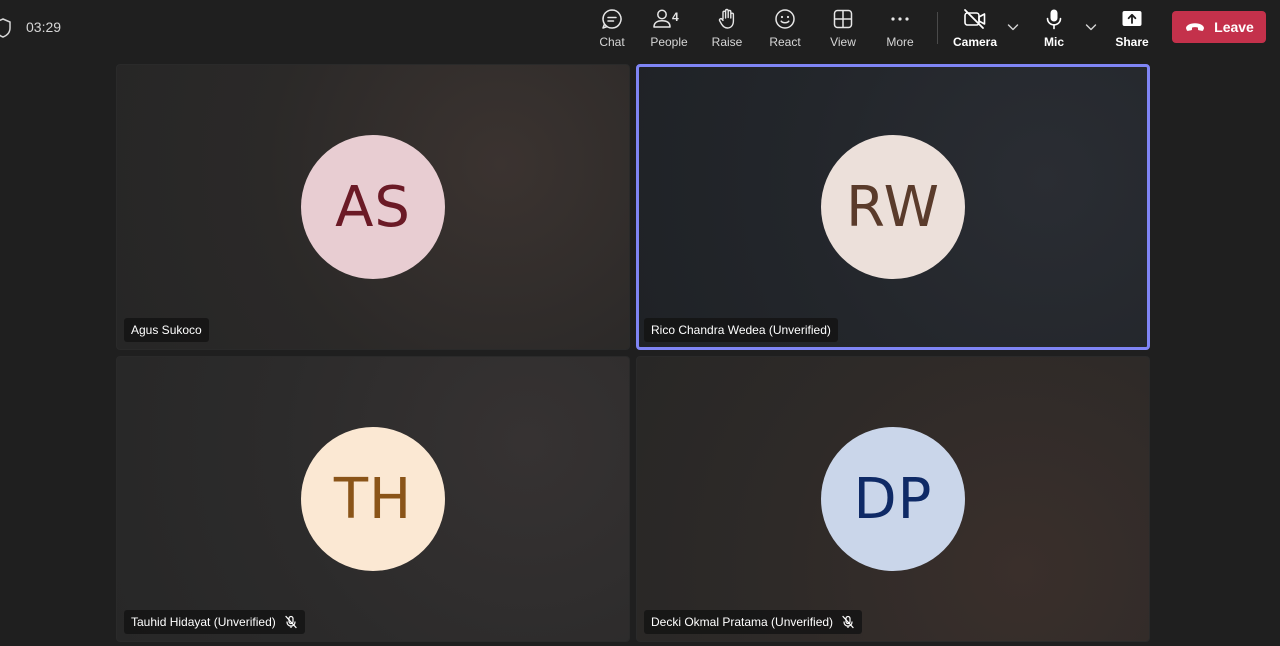 The height and width of the screenshot is (646, 1280). What do you see at coordinates (612, 19) in the screenshot?
I see `chat-icon` at bounding box center [612, 19].